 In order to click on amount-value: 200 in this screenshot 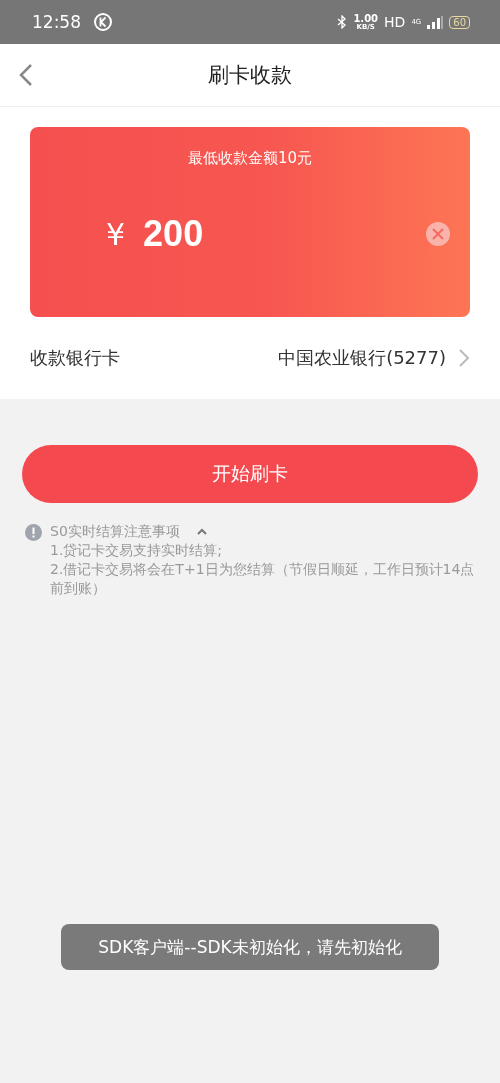, I will do `click(173, 234)`.